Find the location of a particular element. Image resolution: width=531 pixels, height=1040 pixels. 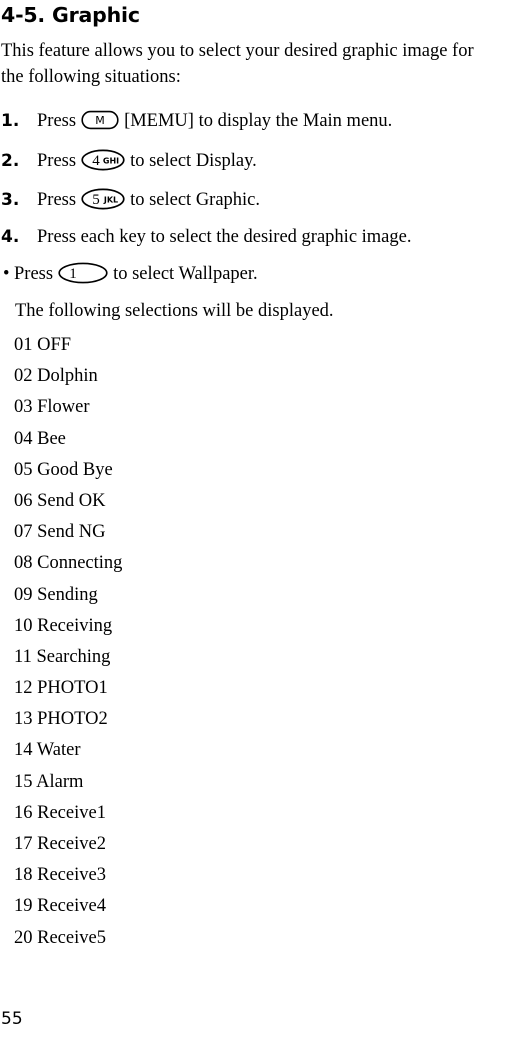

list-item-number: 09 is located at coordinates (23, 594).